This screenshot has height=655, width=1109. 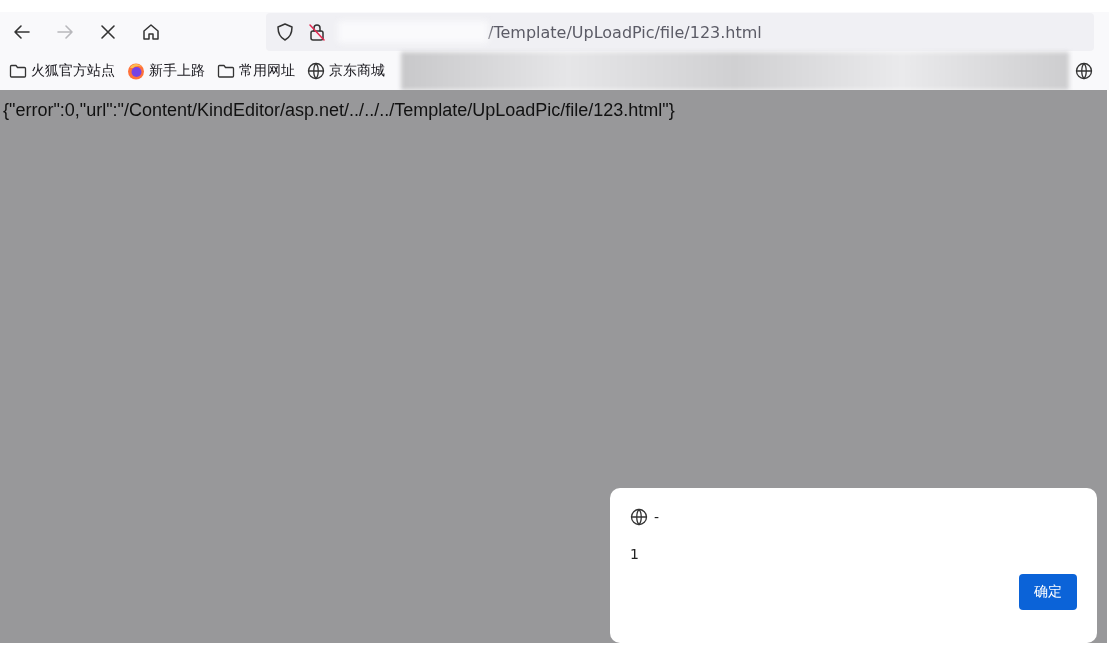 I want to click on shield-icon, so click(x=285, y=32).